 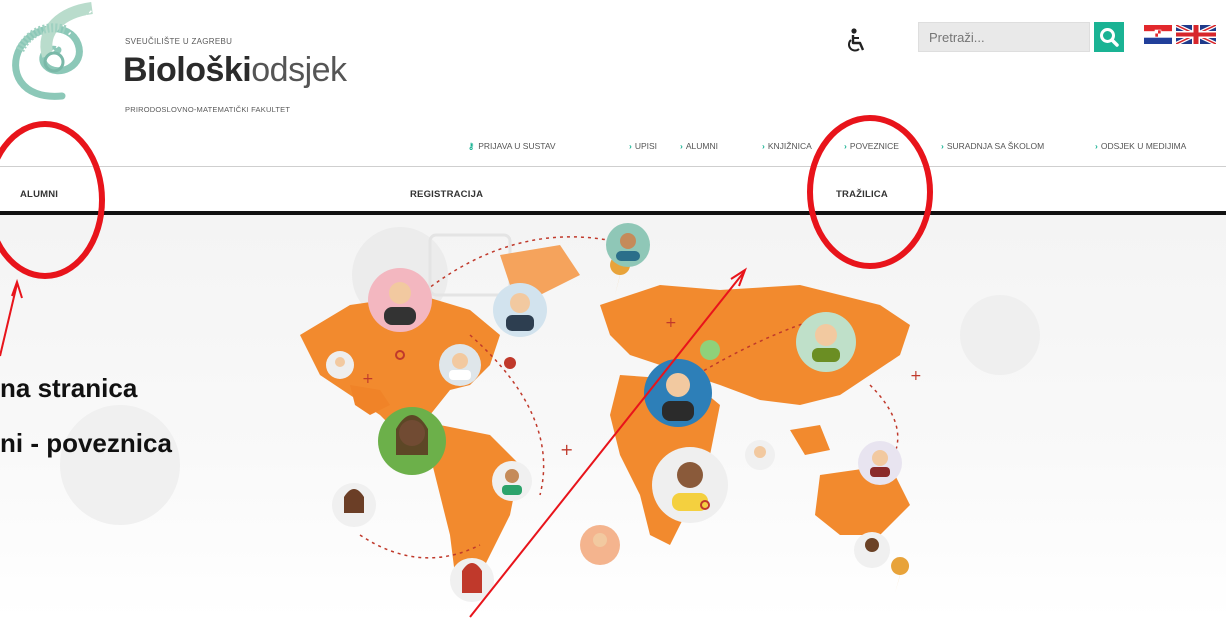 What do you see at coordinates (870, 192) in the screenshot?
I see `highlight-circle-trazilica` at bounding box center [870, 192].